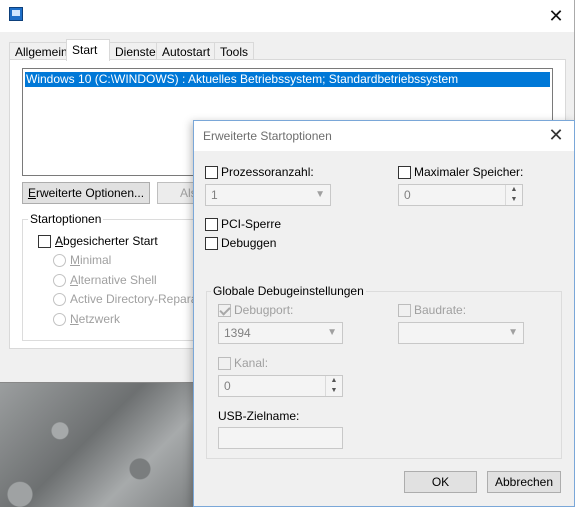  Describe the element at coordinates (139, 299) in the screenshot. I see `radio-active-directory-label: Active Directory-Reparatu` at that location.